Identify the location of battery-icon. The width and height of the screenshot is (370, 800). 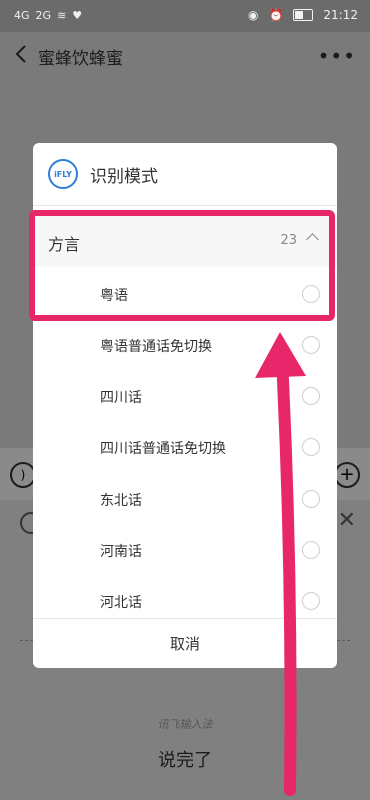
(303, 15).